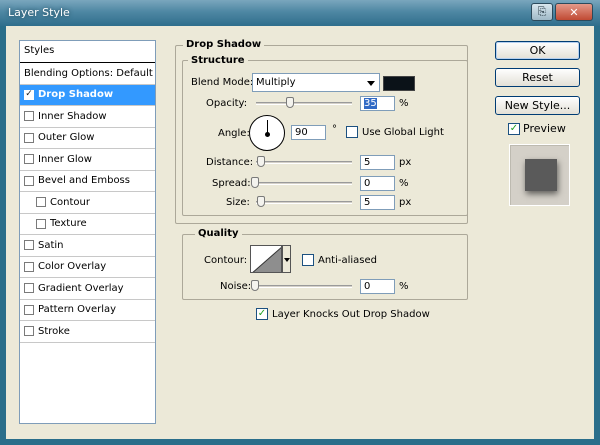  I want to click on styles-item-blending-options-default: Blending Options: Default, so click(87, 74).